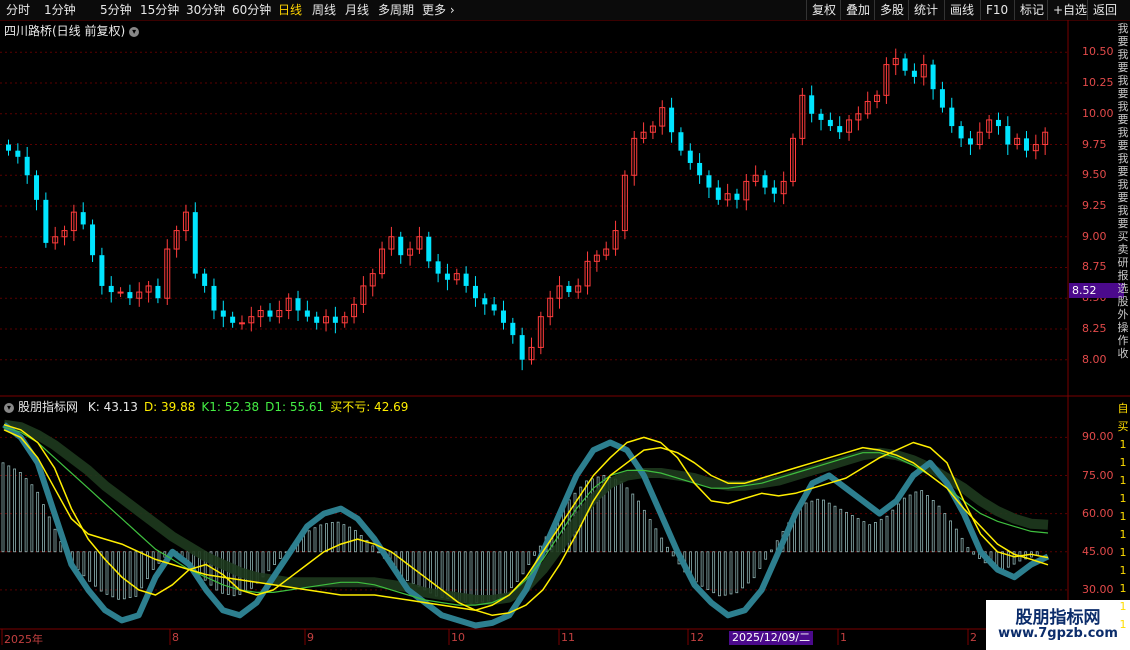 The height and width of the screenshot is (650, 1130). What do you see at coordinates (1123, 408) in the screenshot?
I see `side-strip-char: 自` at bounding box center [1123, 408].